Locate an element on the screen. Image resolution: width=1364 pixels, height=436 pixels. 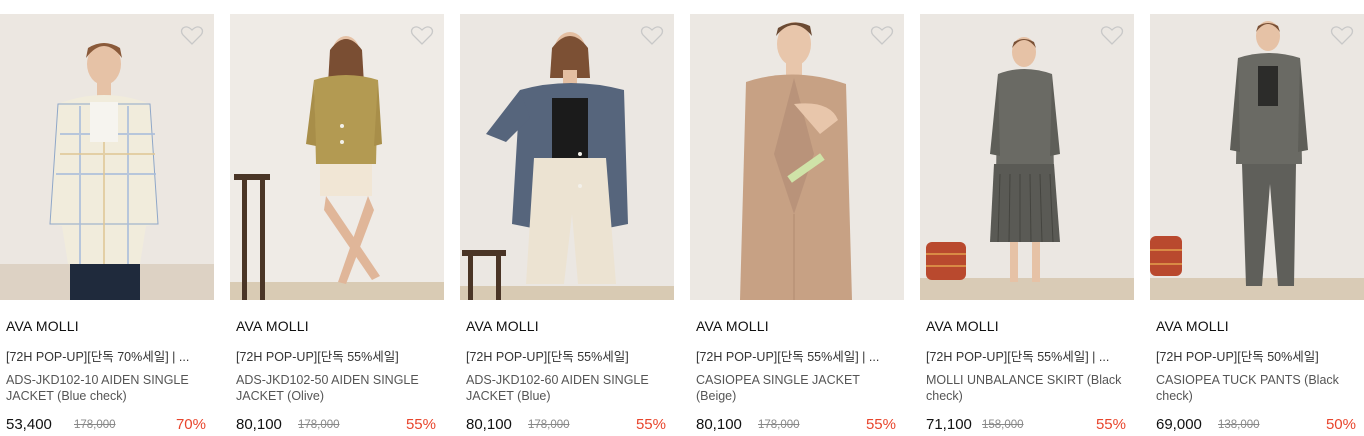
discount-rate: 70% is located at coordinates (190, 424).